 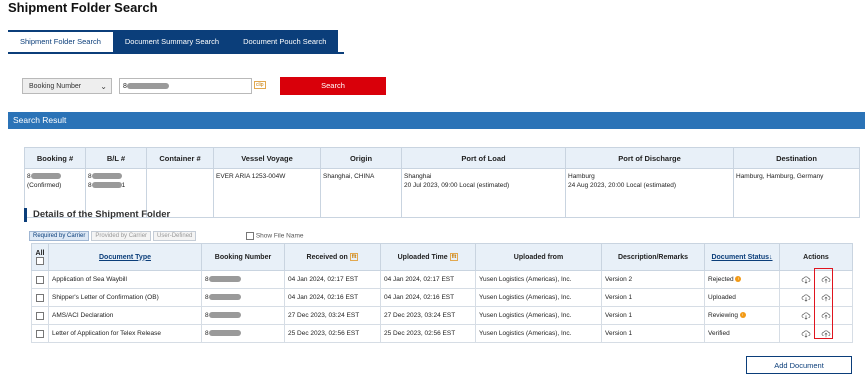 What do you see at coordinates (185, 86) in the screenshot?
I see `search-input: 8` at bounding box center [185, 86].